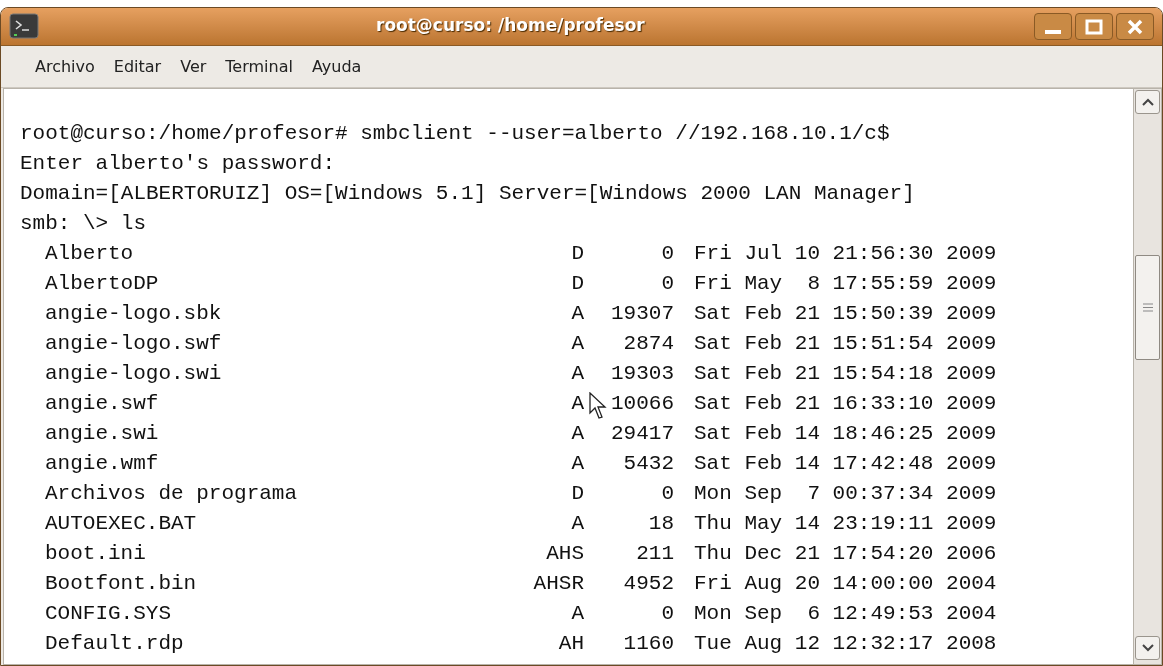  What do you see at coordinates (845, 464) in the screenshot?
I see `file-date: Sat Feb 14 17:42:48 2009` at bounding box center [845, 464].